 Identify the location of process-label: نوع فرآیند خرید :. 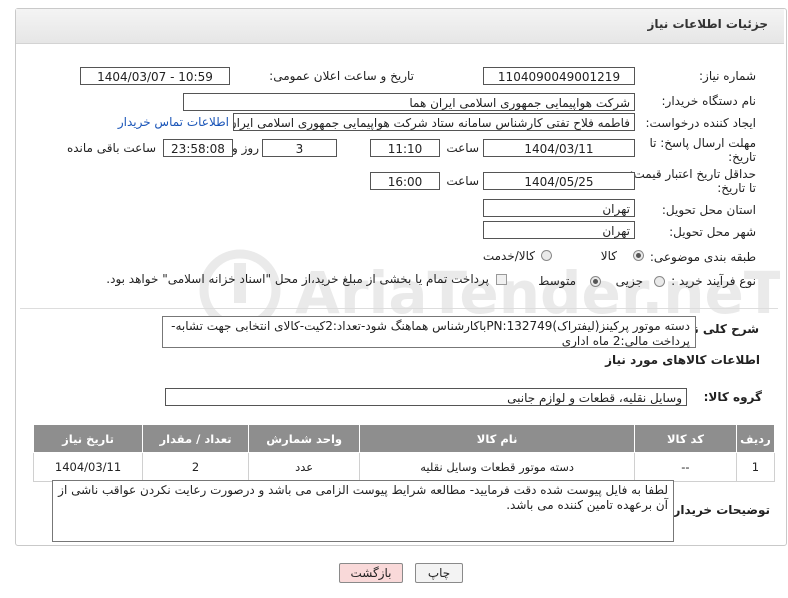
(713, 281).